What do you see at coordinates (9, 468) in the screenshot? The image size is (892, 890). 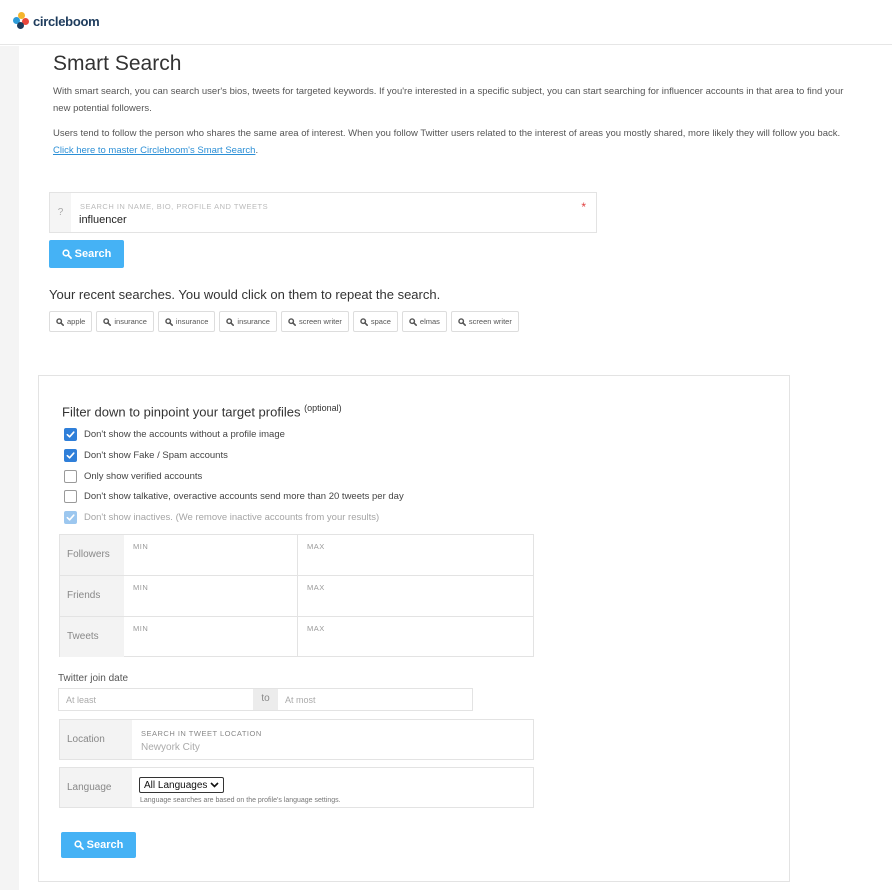 I see `left-gutter` at bounding box center [9, 468].